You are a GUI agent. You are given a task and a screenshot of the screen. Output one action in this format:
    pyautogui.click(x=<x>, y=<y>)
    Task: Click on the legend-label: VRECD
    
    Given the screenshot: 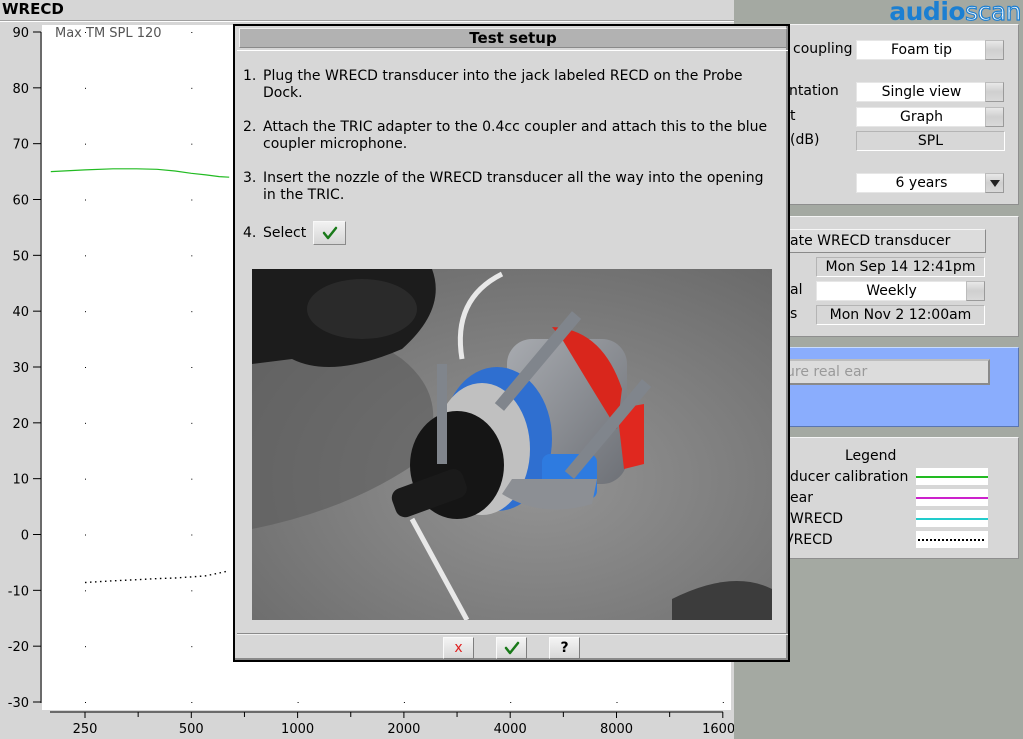 What is the action you would take?
    pyautogui.click(x=808, y=540)
    